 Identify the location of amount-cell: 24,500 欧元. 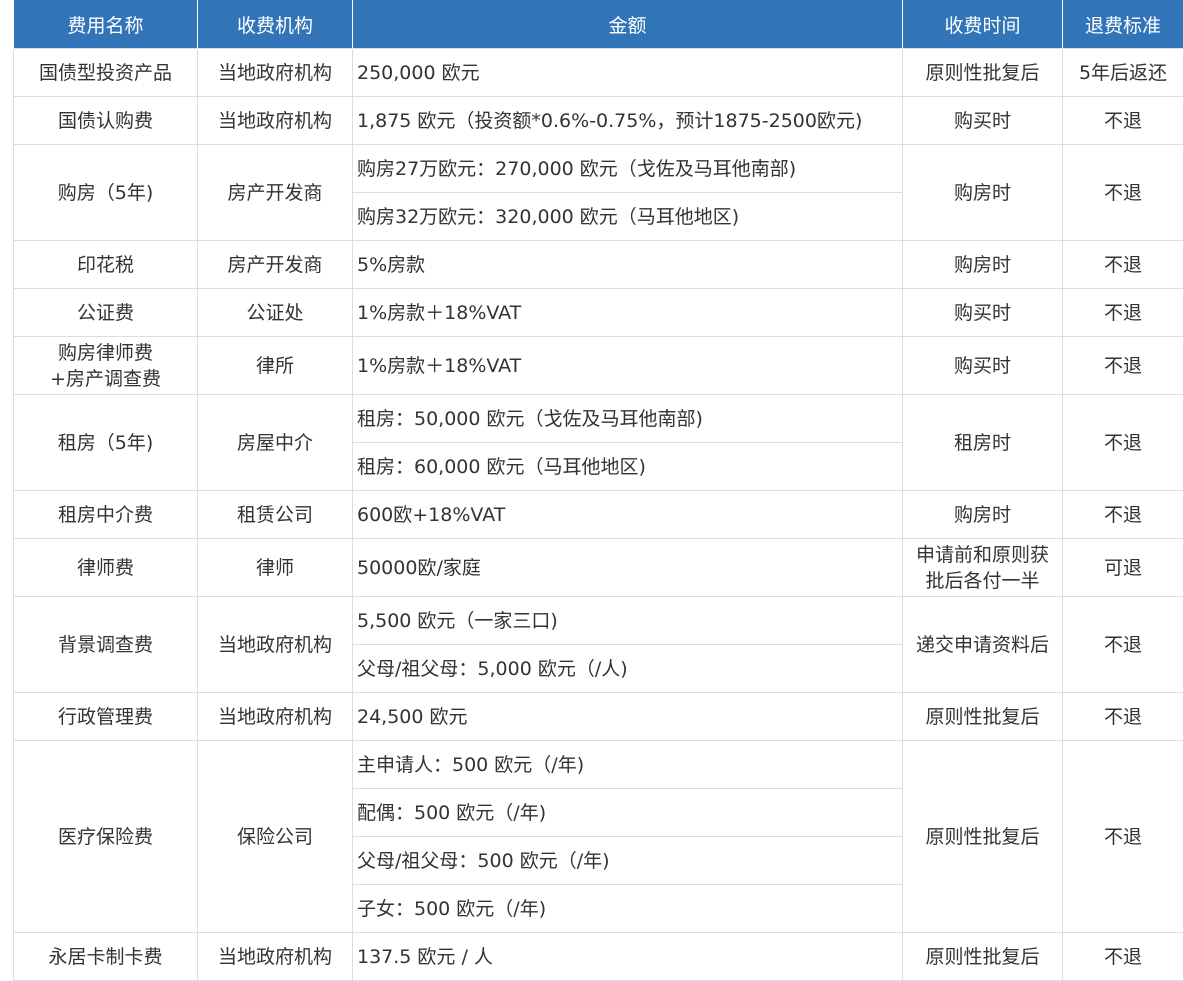
(627, 716).